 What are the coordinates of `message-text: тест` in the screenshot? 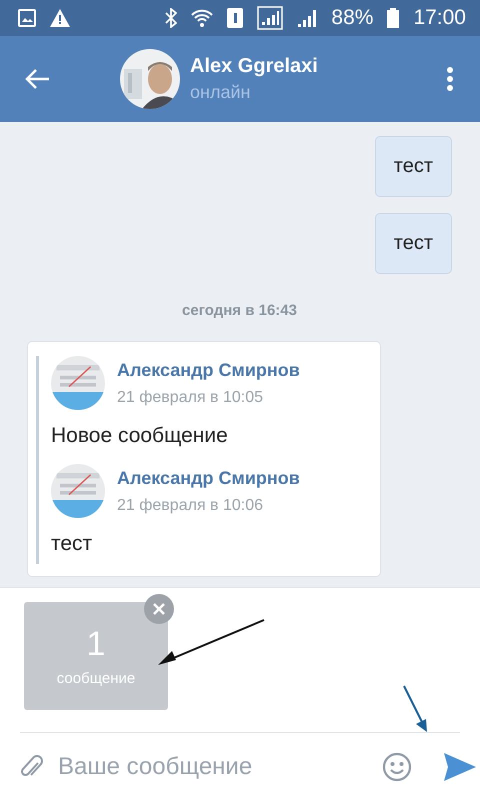 It's located at (72, 544).